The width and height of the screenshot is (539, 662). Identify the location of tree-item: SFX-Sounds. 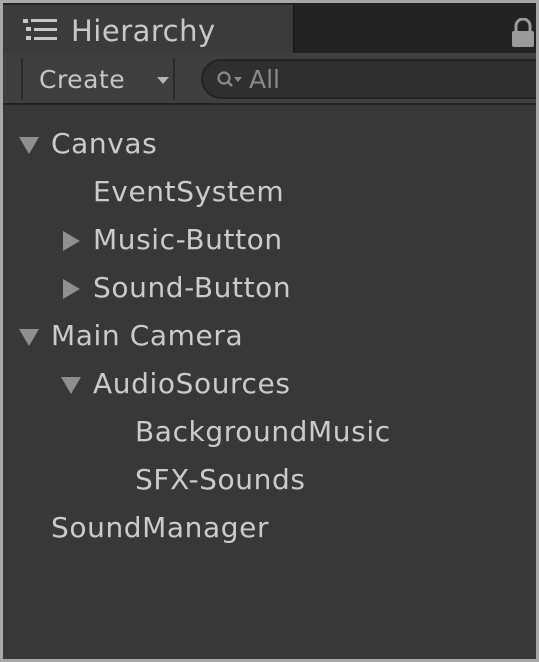
(269, 480).